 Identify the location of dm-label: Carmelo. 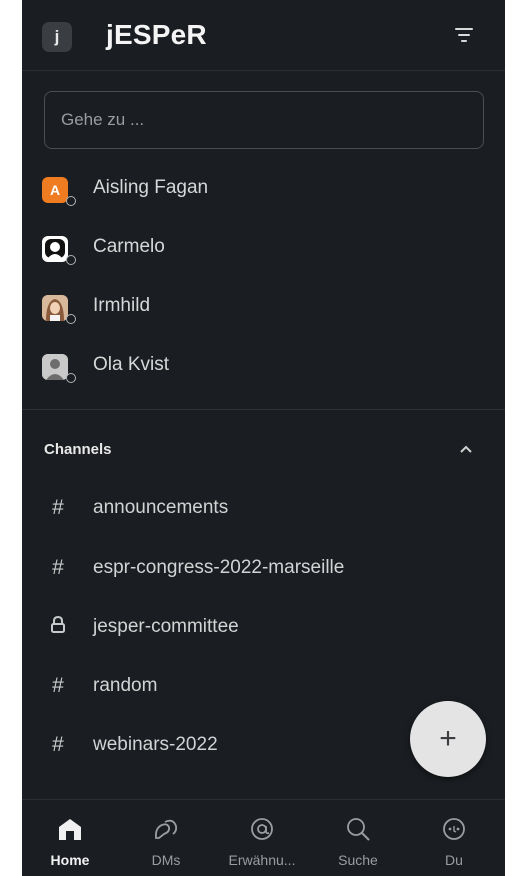
(129, 246).